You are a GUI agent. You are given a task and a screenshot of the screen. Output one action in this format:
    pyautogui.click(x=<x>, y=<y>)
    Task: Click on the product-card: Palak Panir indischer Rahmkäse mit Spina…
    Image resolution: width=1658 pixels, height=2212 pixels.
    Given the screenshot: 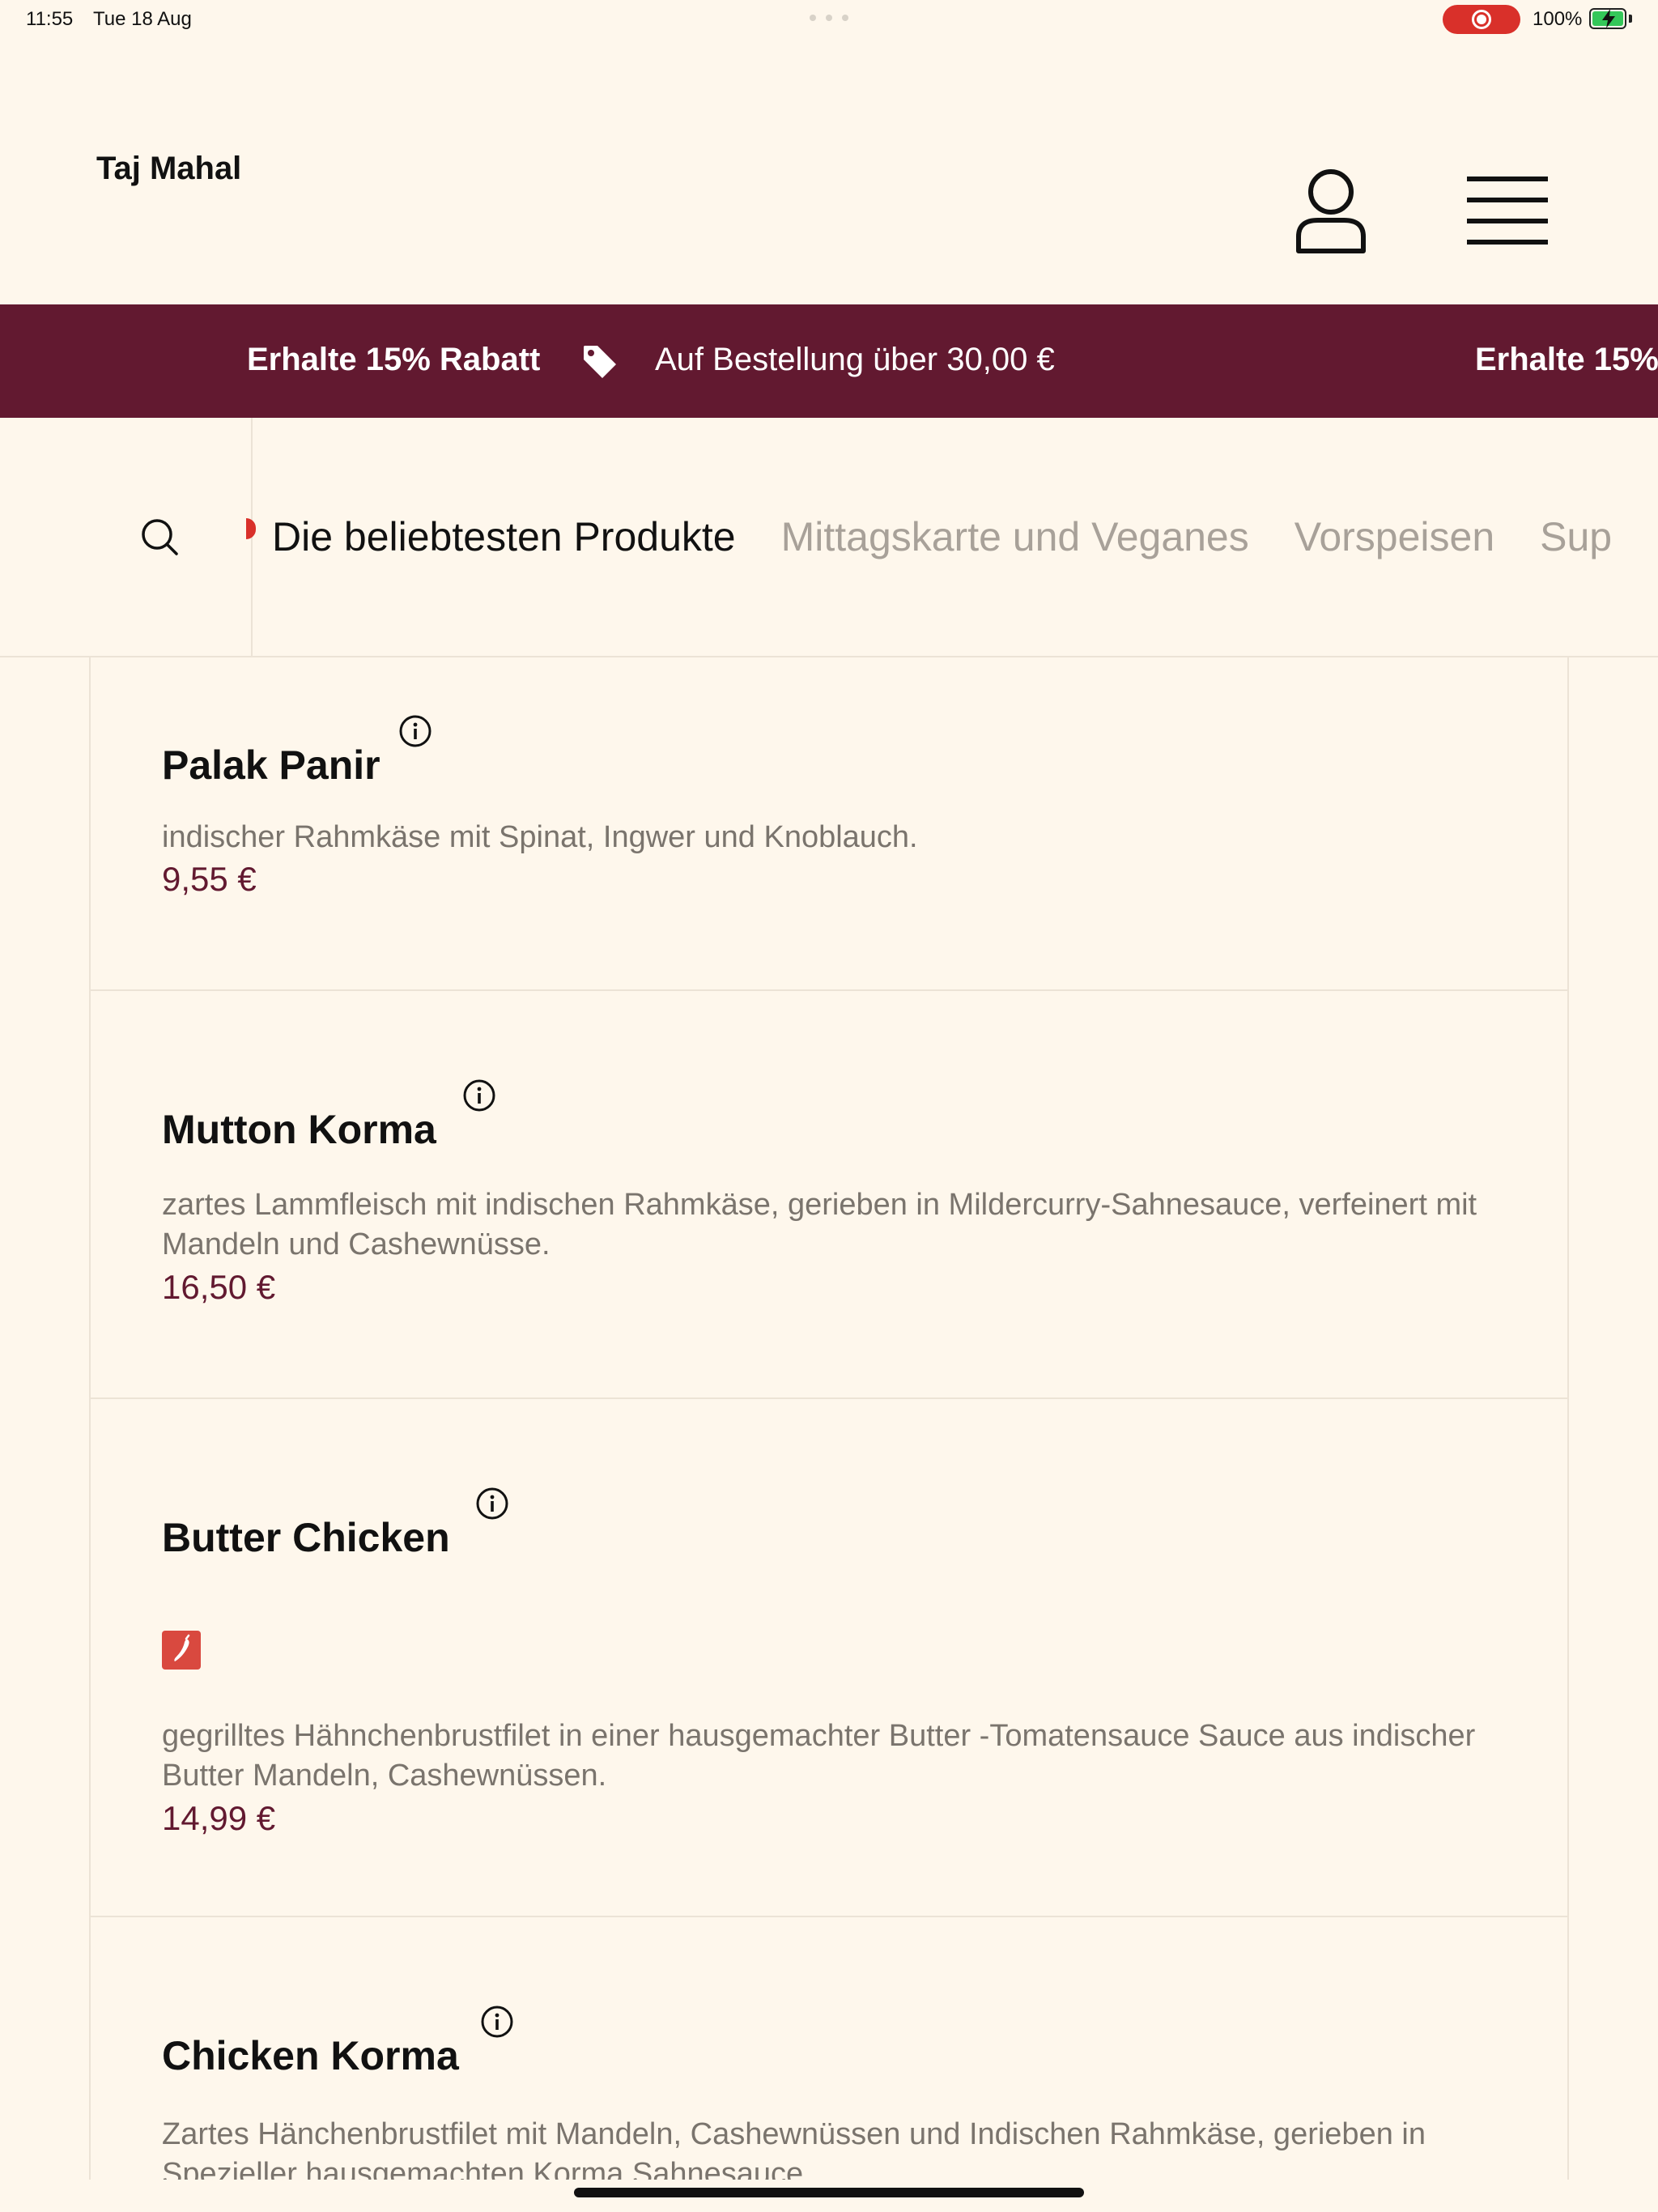 What is the action you would take?
    pyautogui.click(x=829, y=824)
    